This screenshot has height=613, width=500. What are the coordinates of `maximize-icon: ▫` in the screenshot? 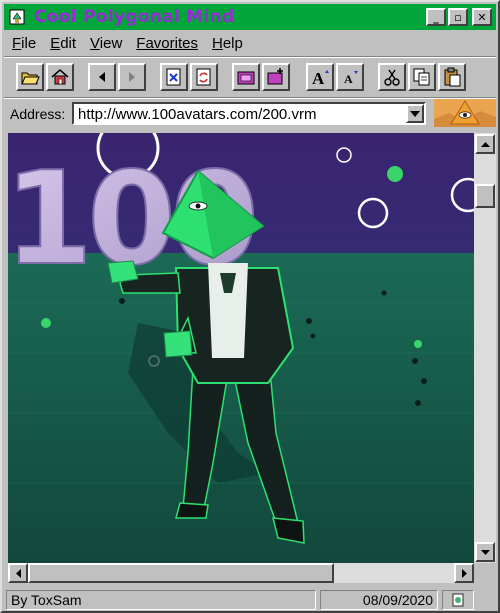 It's located at (458, 17).